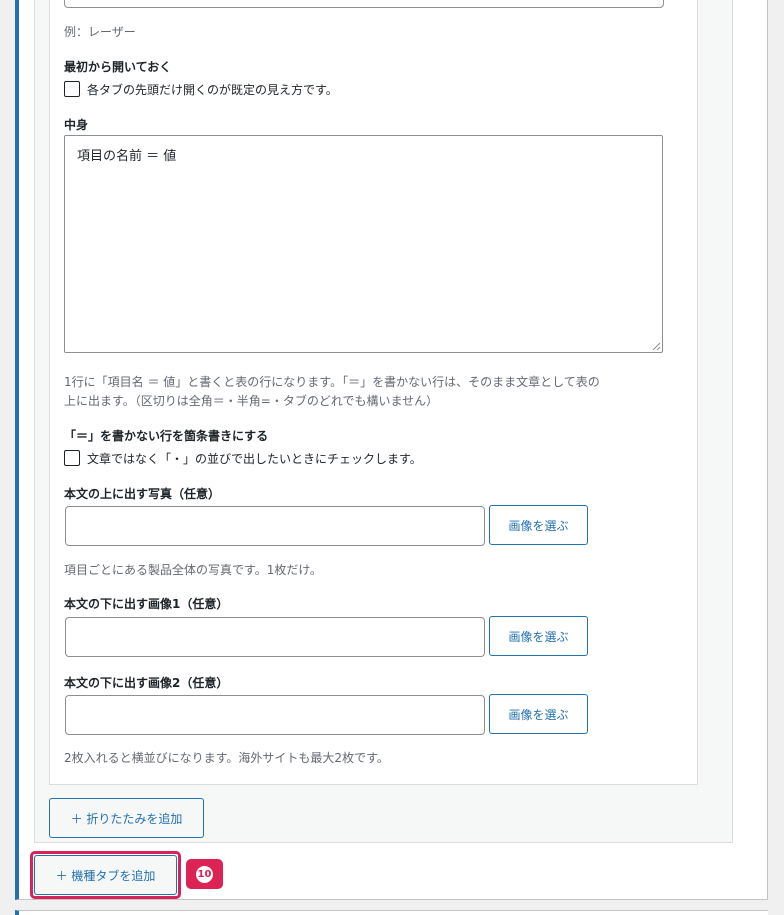 Image resolution: width=784 pixels, height=915 pixels. Describe the element at coordinates (364, 4) in the screenshot. I see `title-input` at that location.